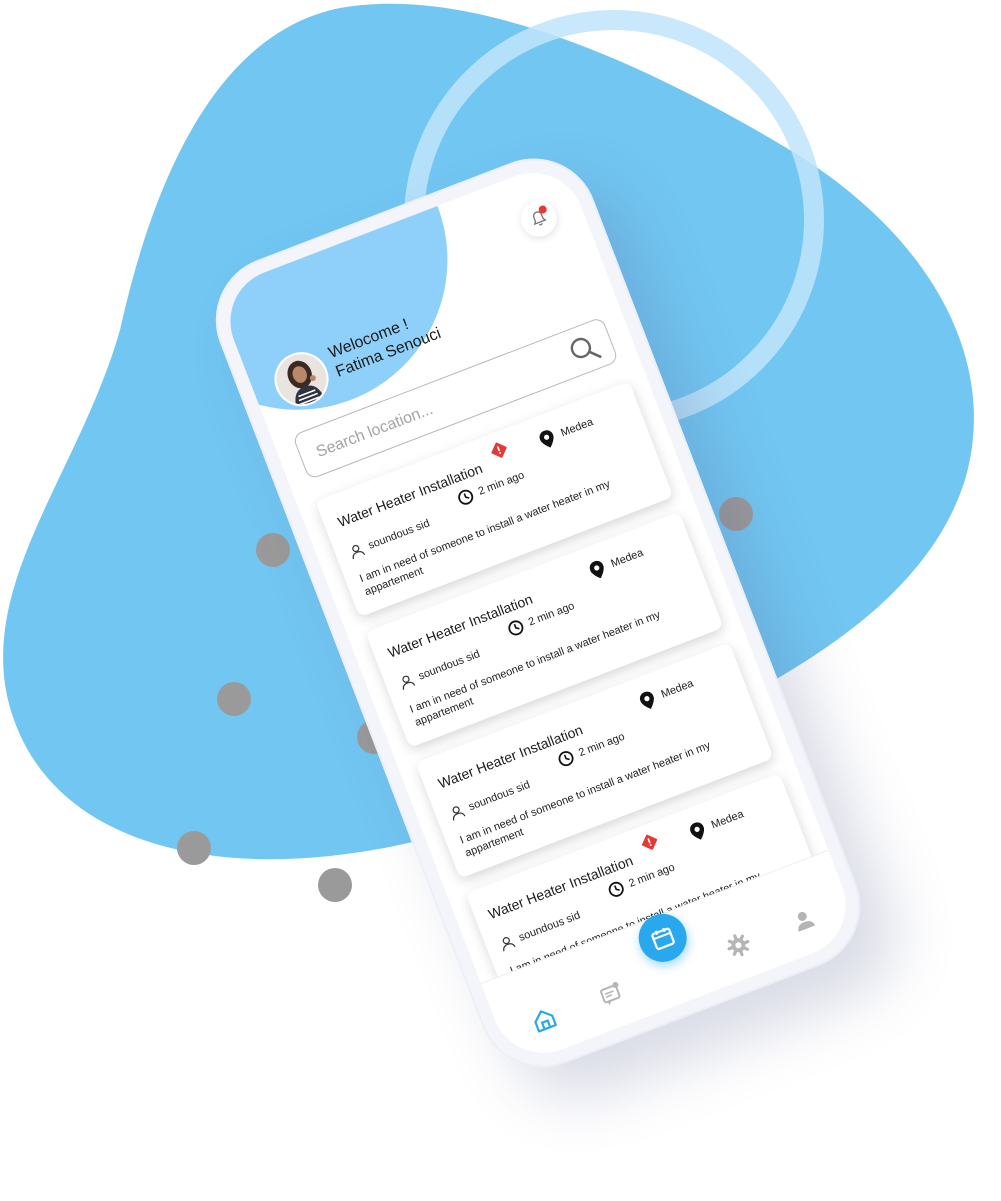 This screenshot has height=1201, width=1001. I want to click on nav-settings, so click(738, 945).